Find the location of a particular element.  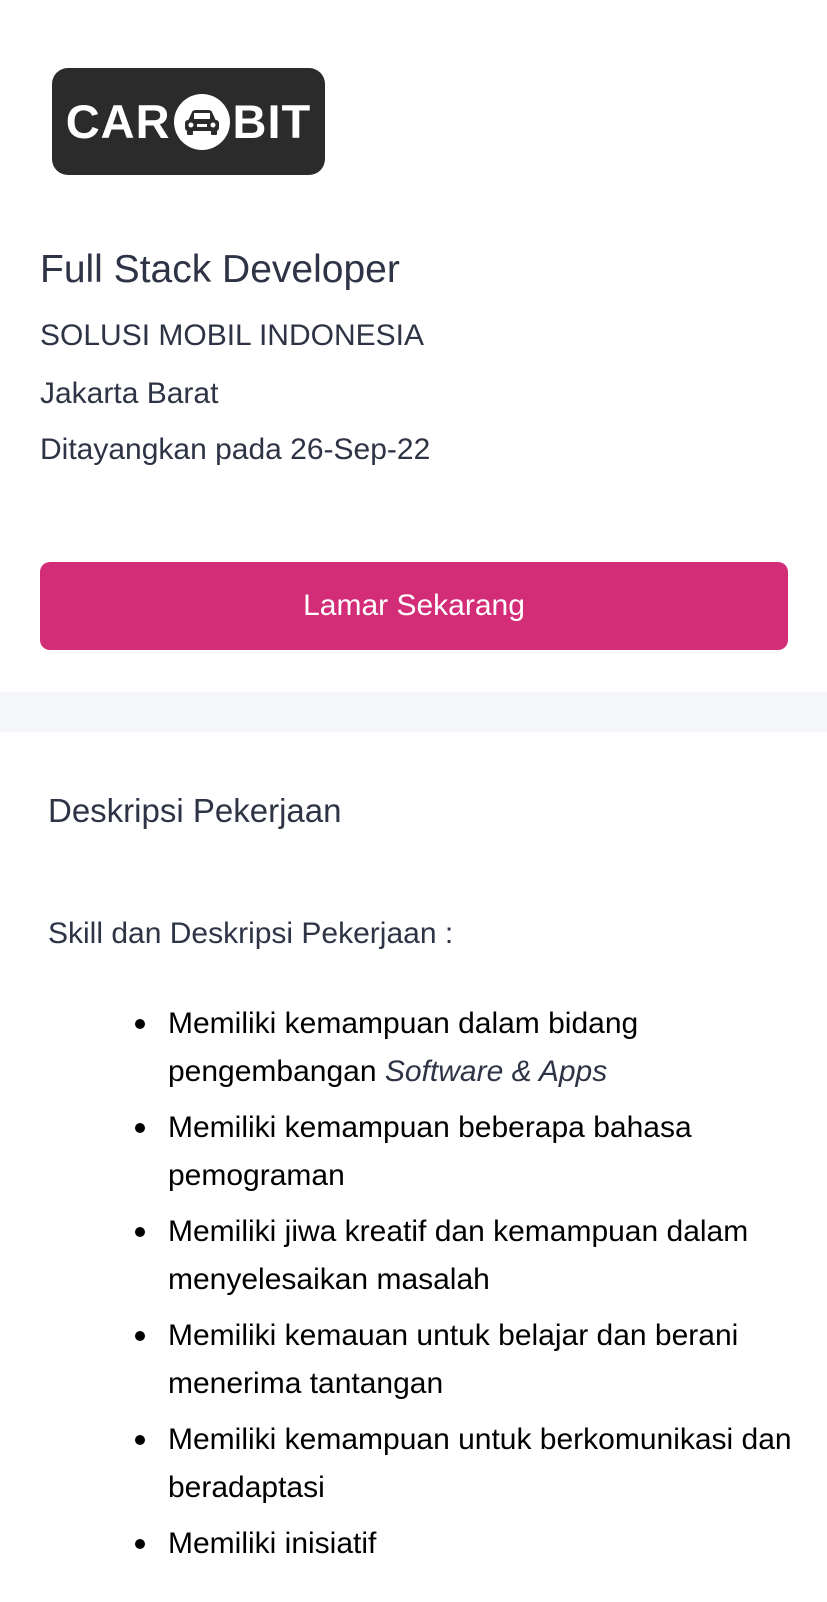

description-intro: Skill dan Deskripsi Pekerjaan : is located at coordinates (251, 933).